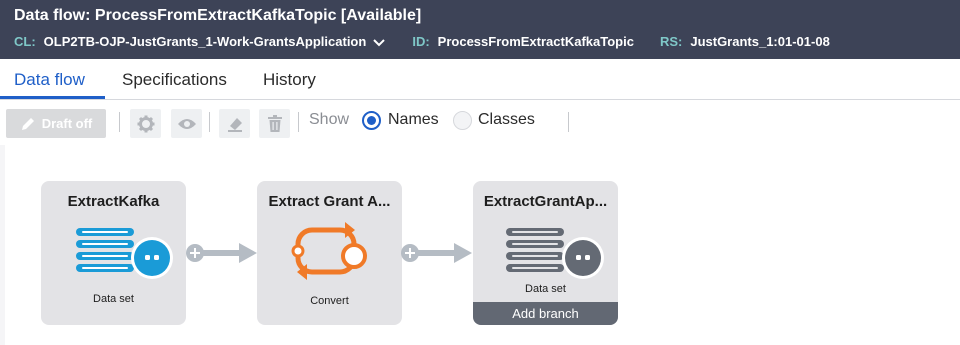 The height and width of the screenshot is (345, 960). I want to click on names-radio, so click(371, 120).